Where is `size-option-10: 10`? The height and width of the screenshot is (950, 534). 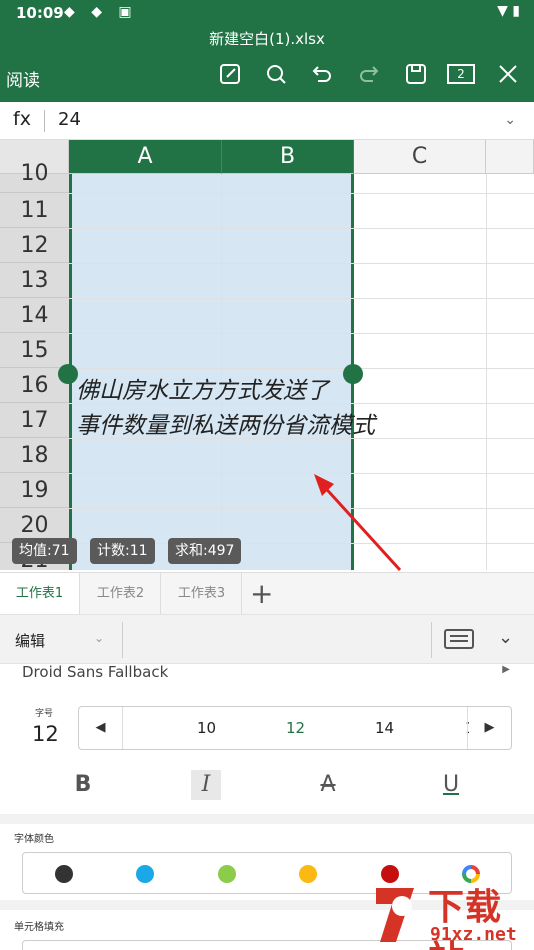
size-option-10: 10 is located at coordinates (206, 728).